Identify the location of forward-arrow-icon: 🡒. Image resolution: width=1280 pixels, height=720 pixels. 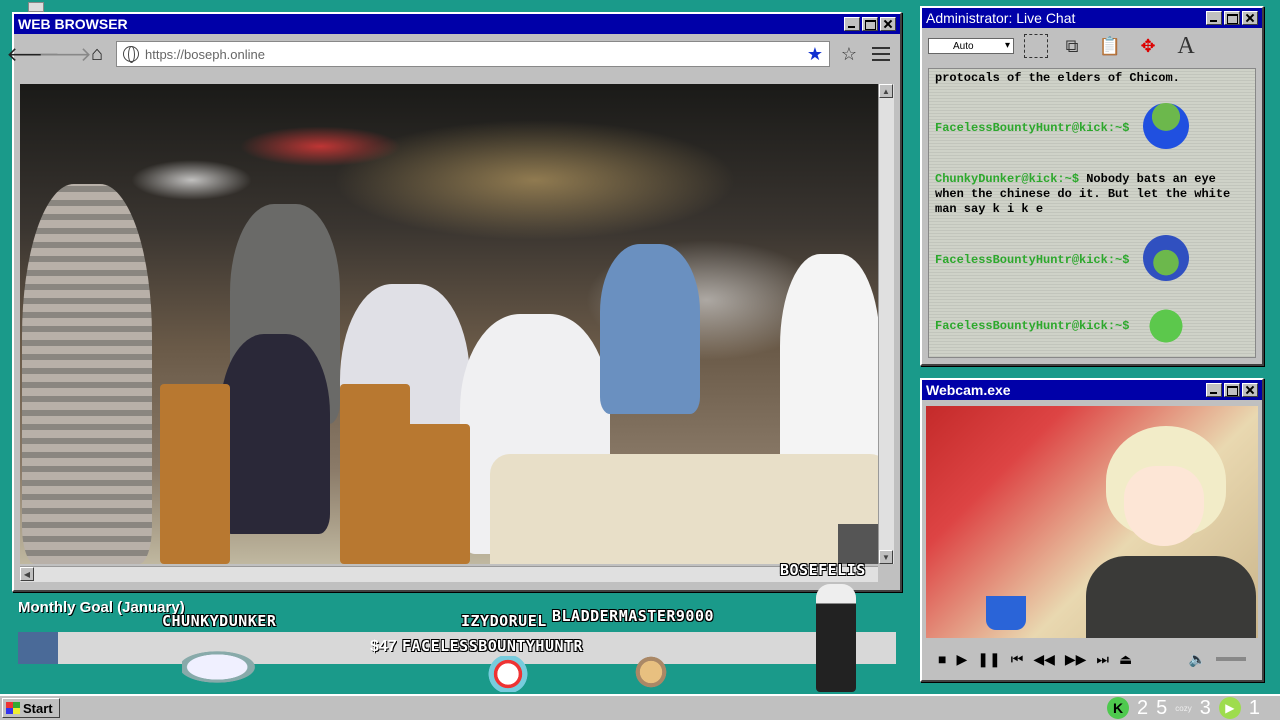
(65, 54).